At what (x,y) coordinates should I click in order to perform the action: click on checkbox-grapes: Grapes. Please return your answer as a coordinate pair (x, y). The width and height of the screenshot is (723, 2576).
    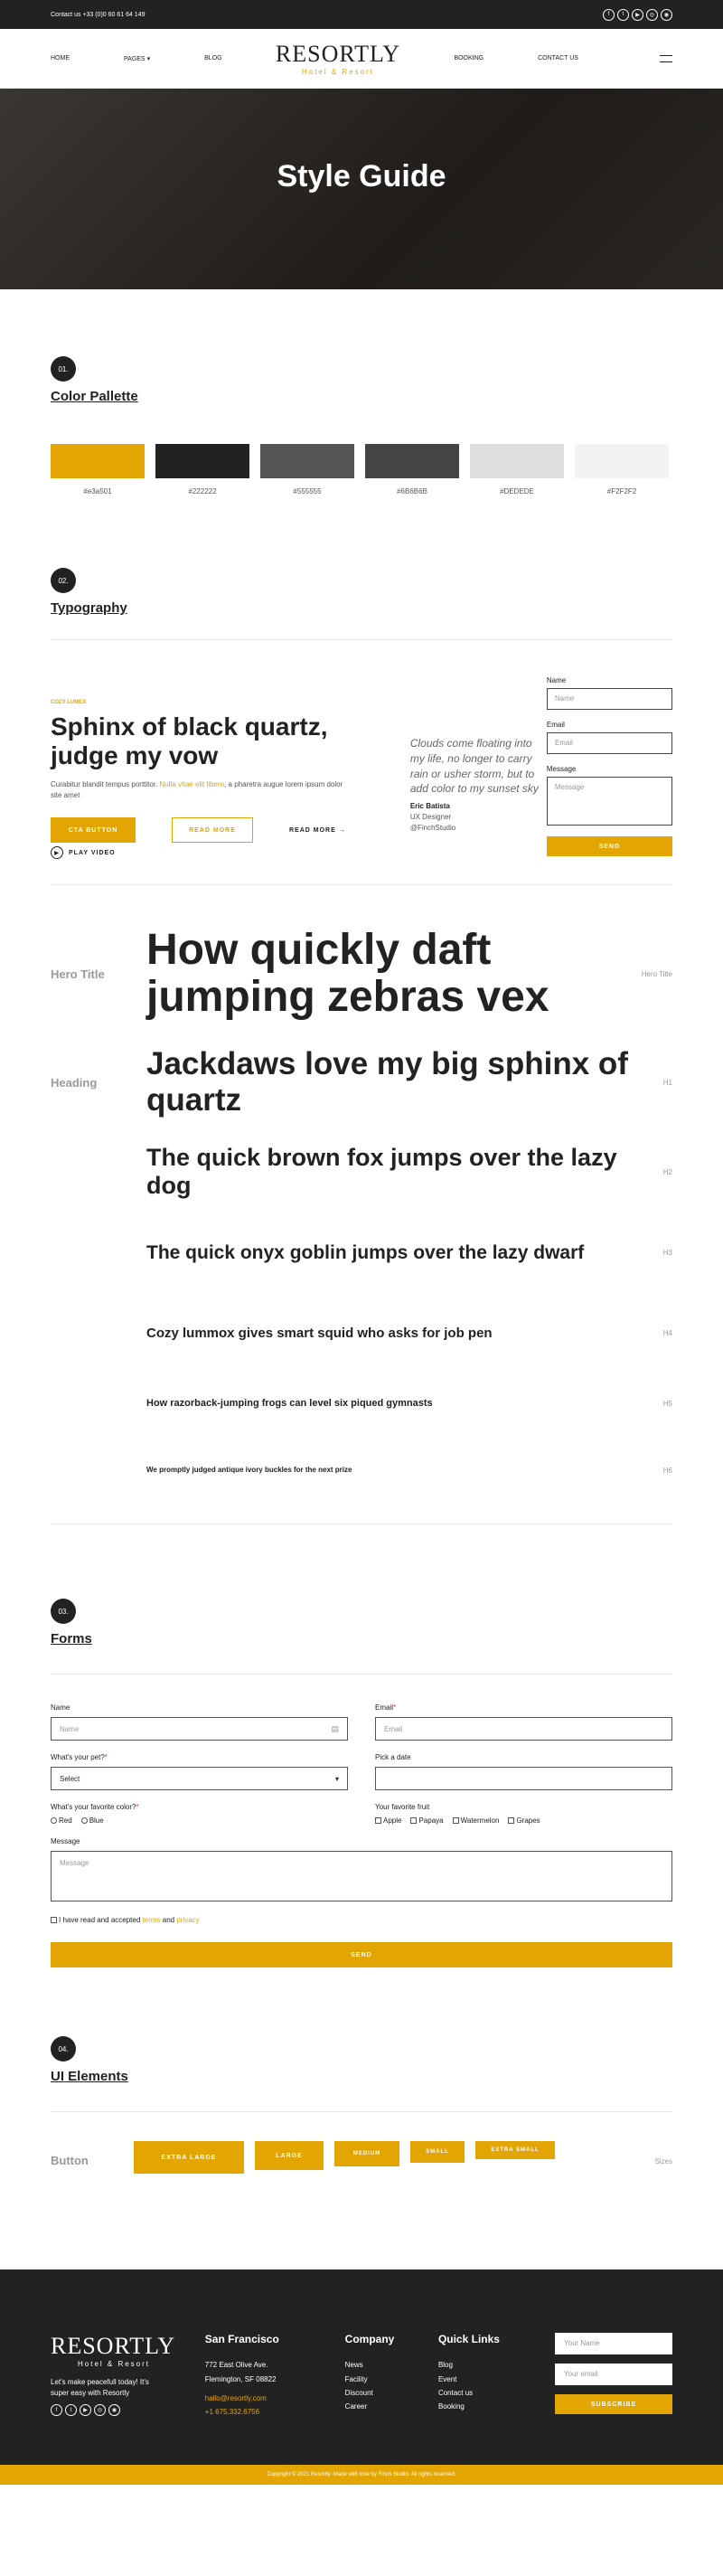
    Looking at the image, I should click on (524, 1820).